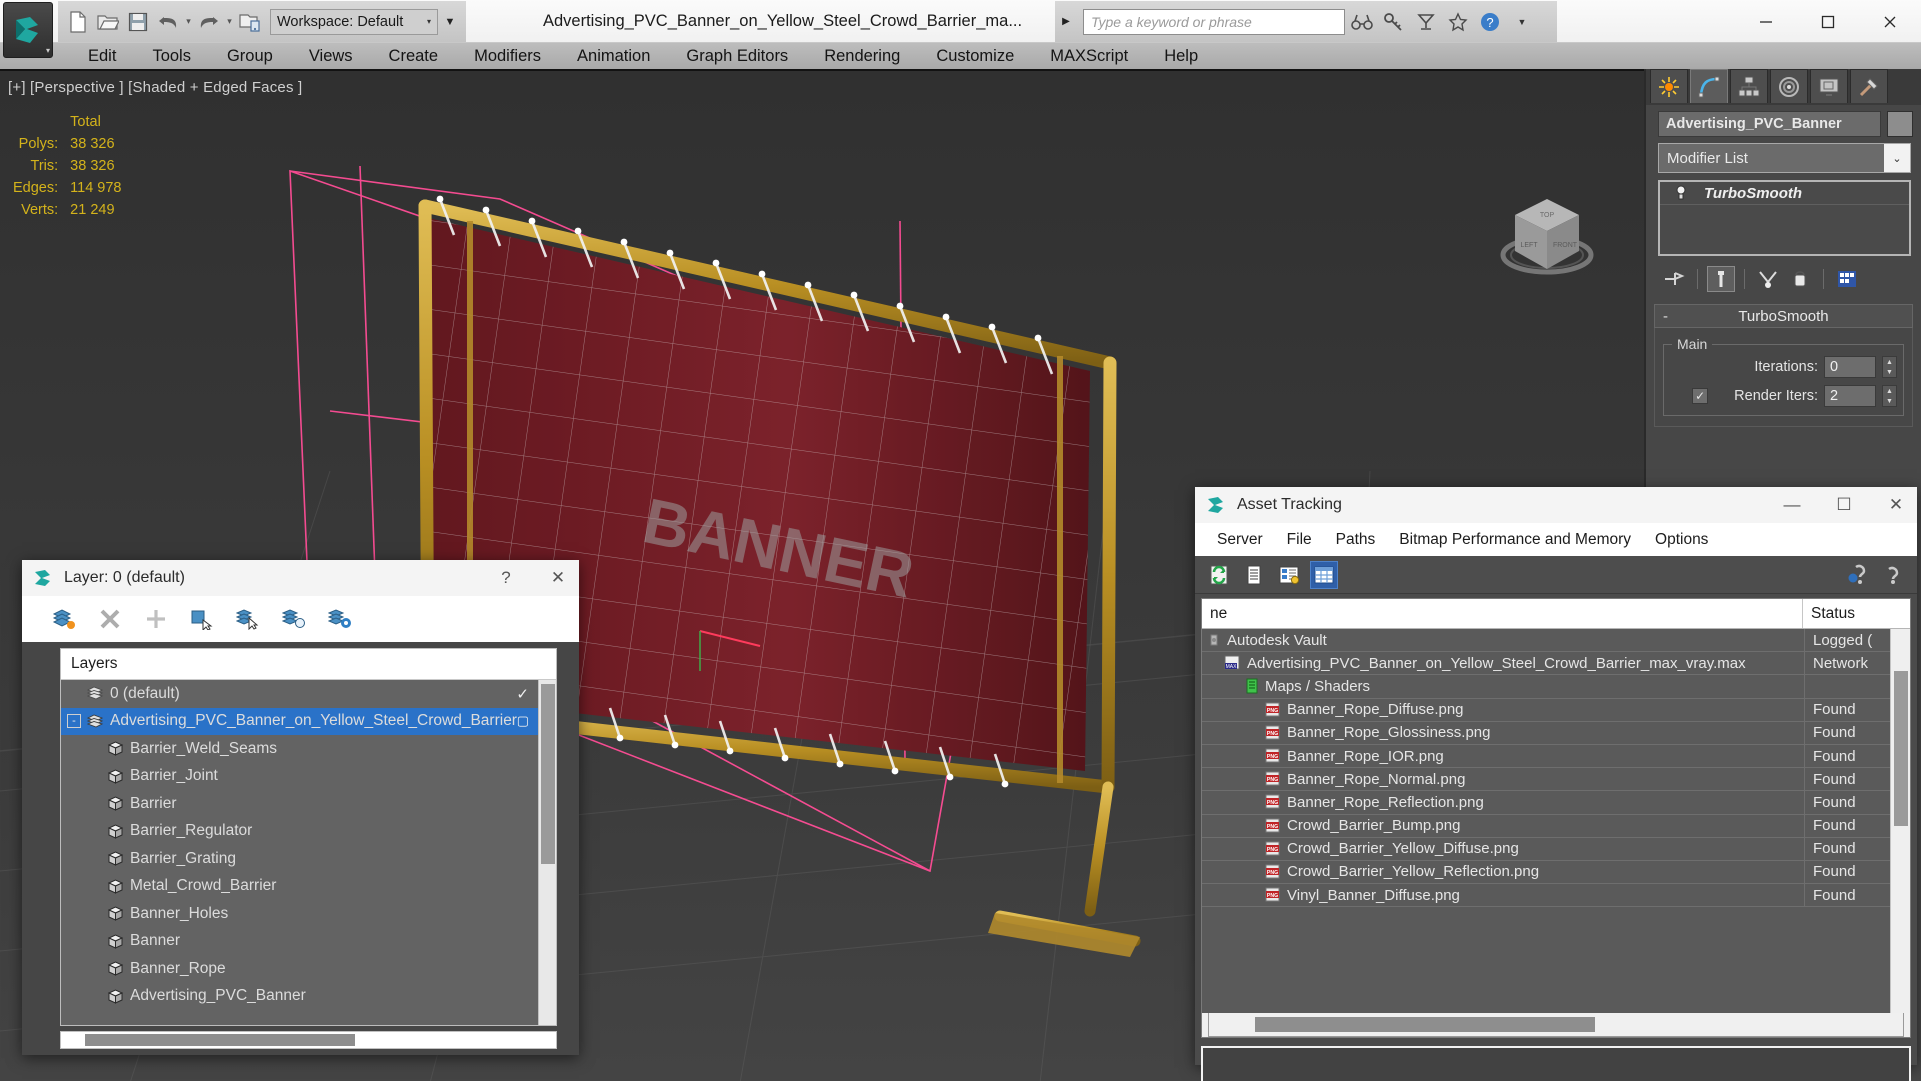 This screenshot has width=1921, height=1081. What do you see at coordinates (1766, 21) in the screenshot?
I see `minimize-button` at bounding box center [1766, 21].